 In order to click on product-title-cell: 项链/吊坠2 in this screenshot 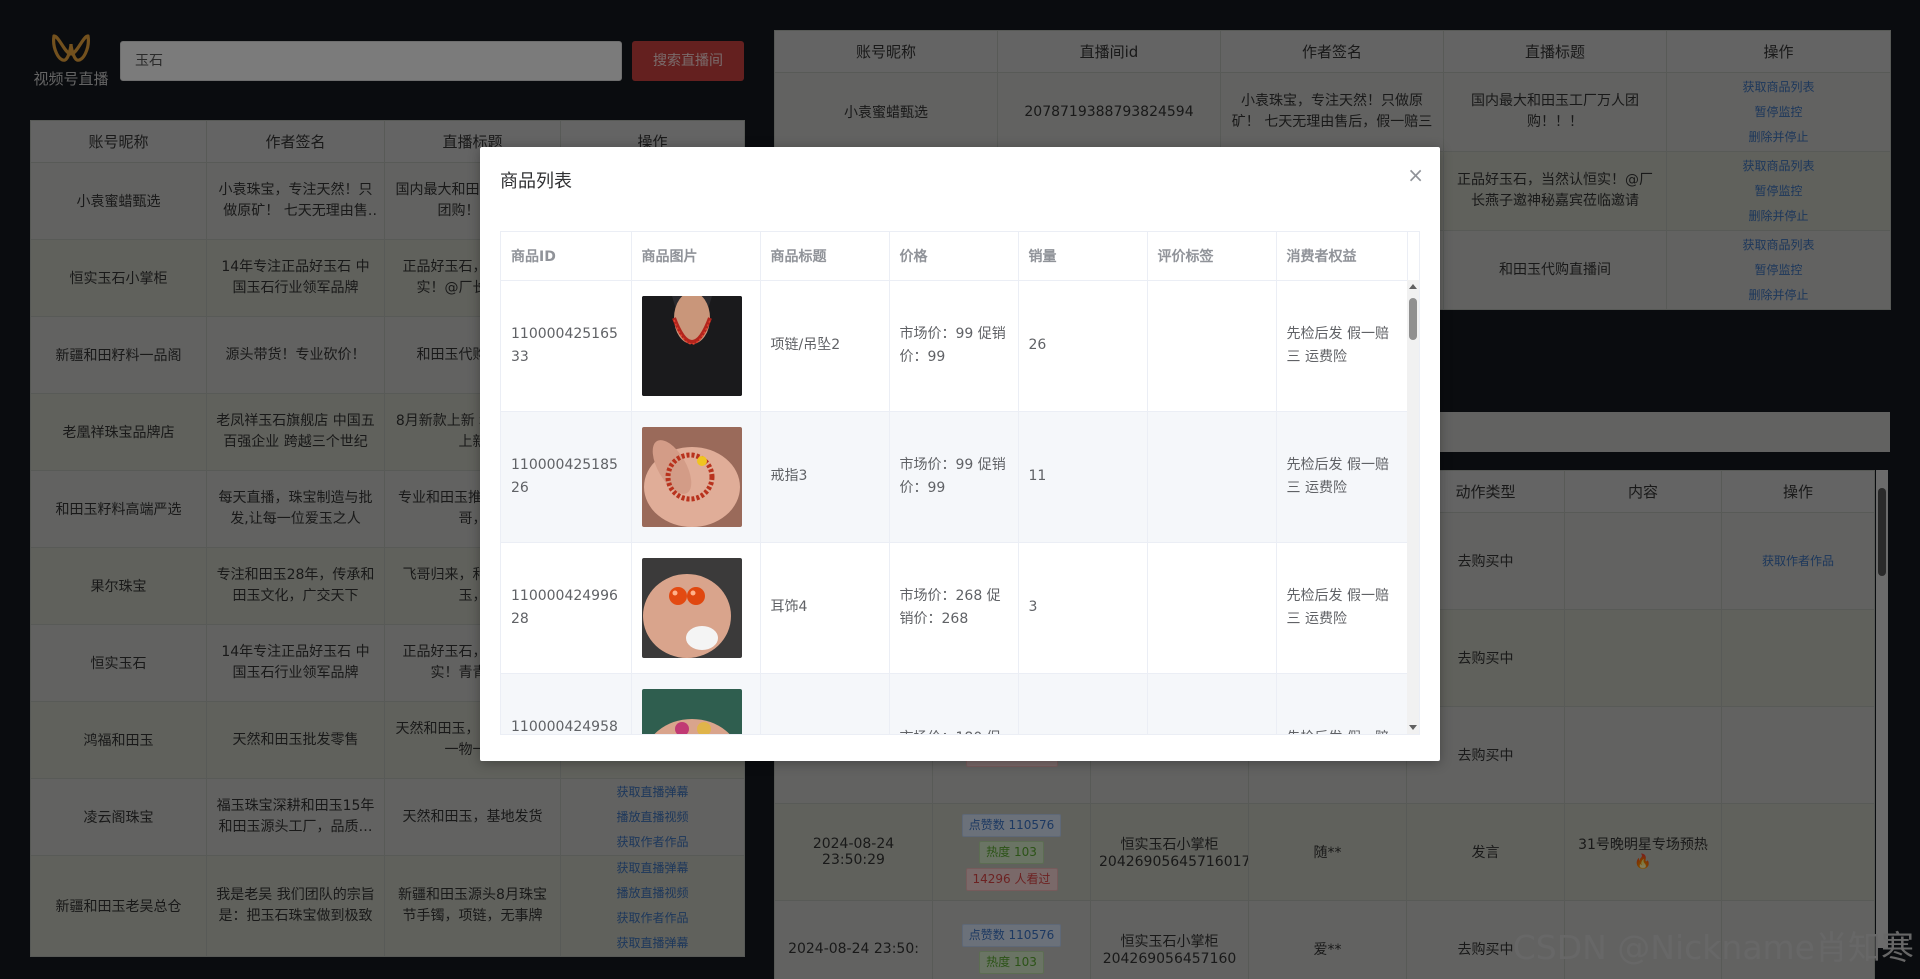, I will do `click(825, 346)`.